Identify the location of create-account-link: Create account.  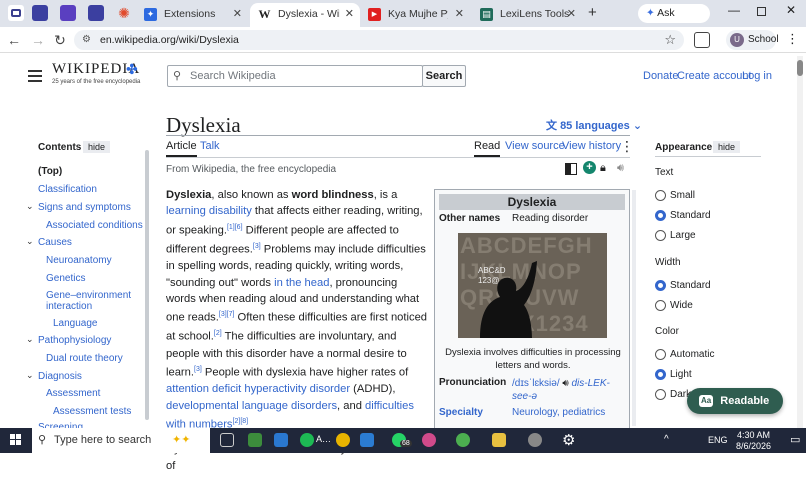
(714, 76).